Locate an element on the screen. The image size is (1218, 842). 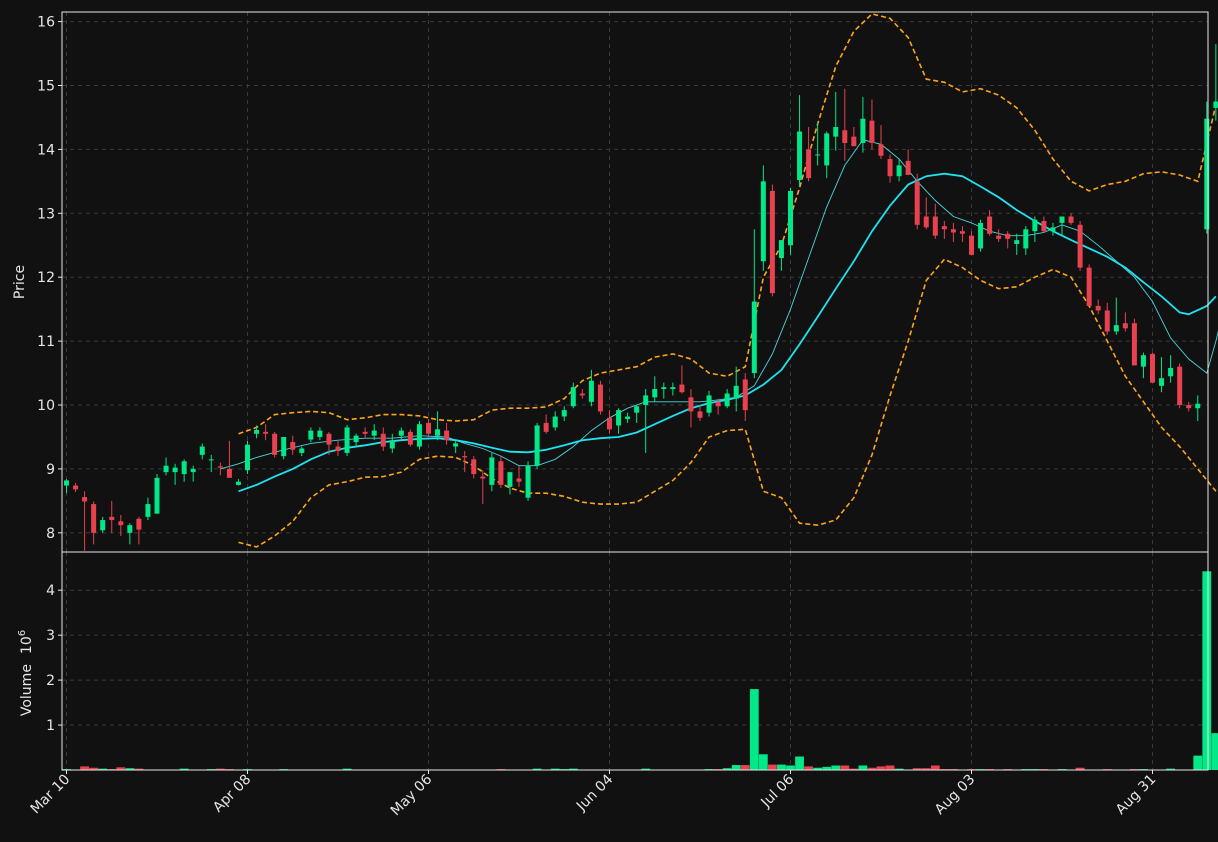
volume-axis-label: Volume 106 is located at coordinates (26, 673).